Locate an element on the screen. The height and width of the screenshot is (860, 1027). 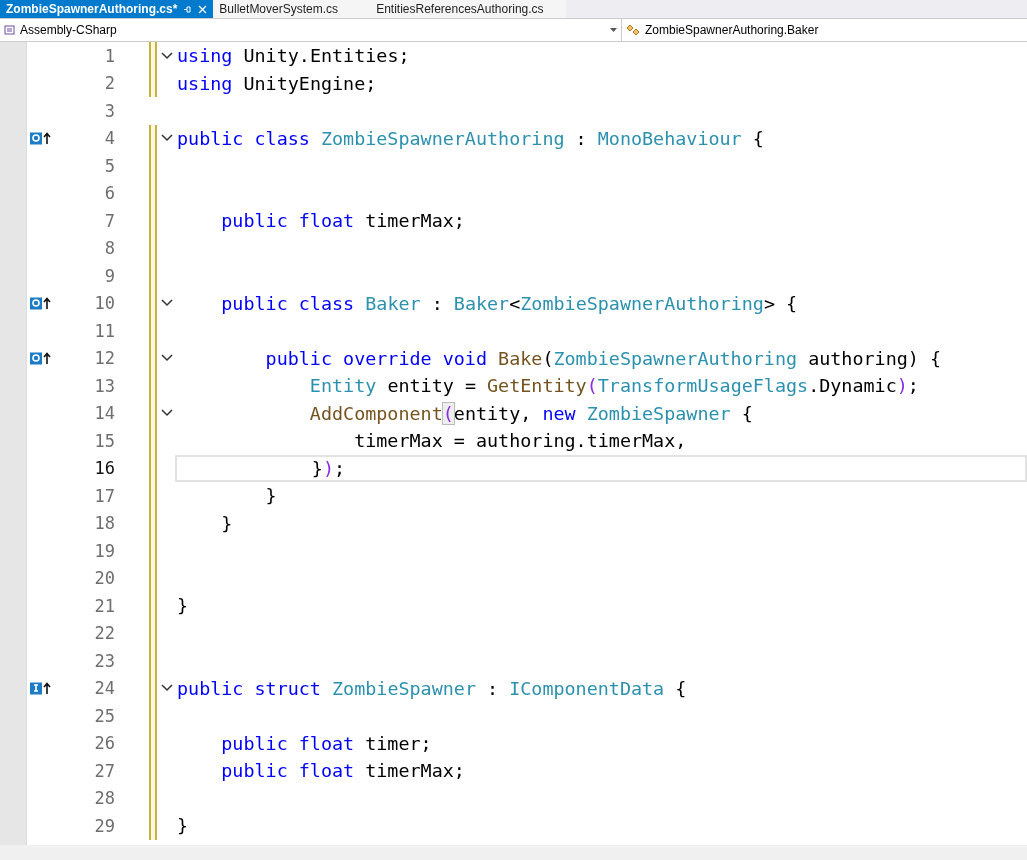
line-number: 26 is located at coordinates (104, 743).